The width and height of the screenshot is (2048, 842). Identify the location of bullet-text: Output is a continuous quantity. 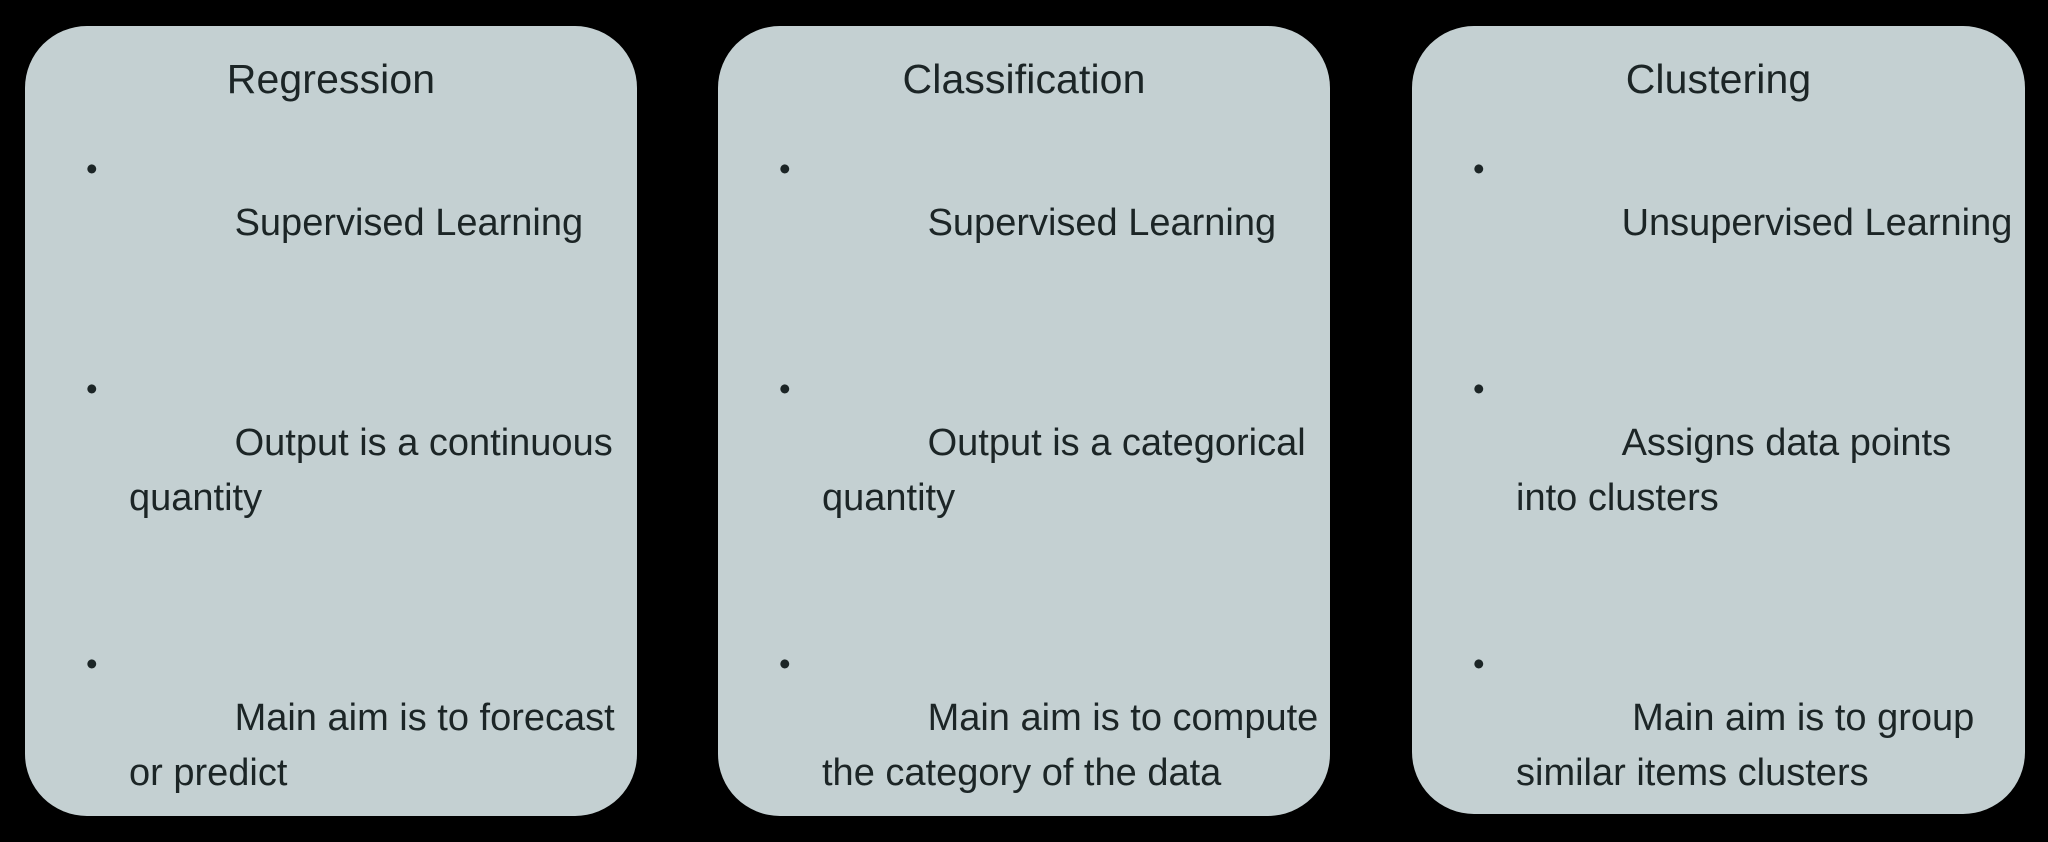
(376, 470).